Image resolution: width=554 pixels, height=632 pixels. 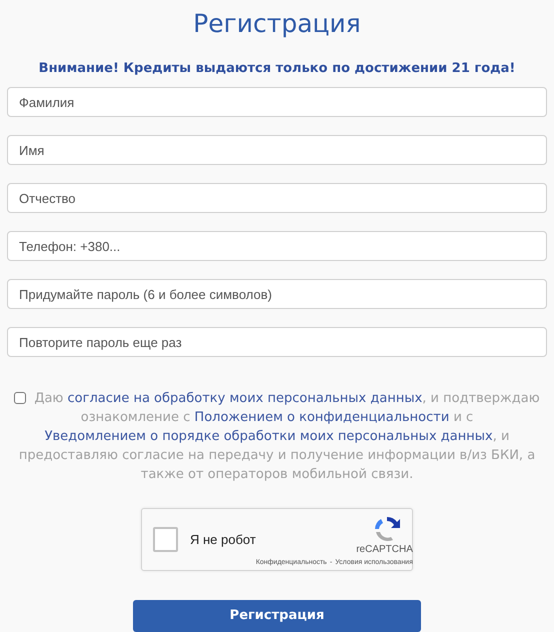 I want to click on consent-link: Положением о конфиденциальности, so click(x=322, y=417).